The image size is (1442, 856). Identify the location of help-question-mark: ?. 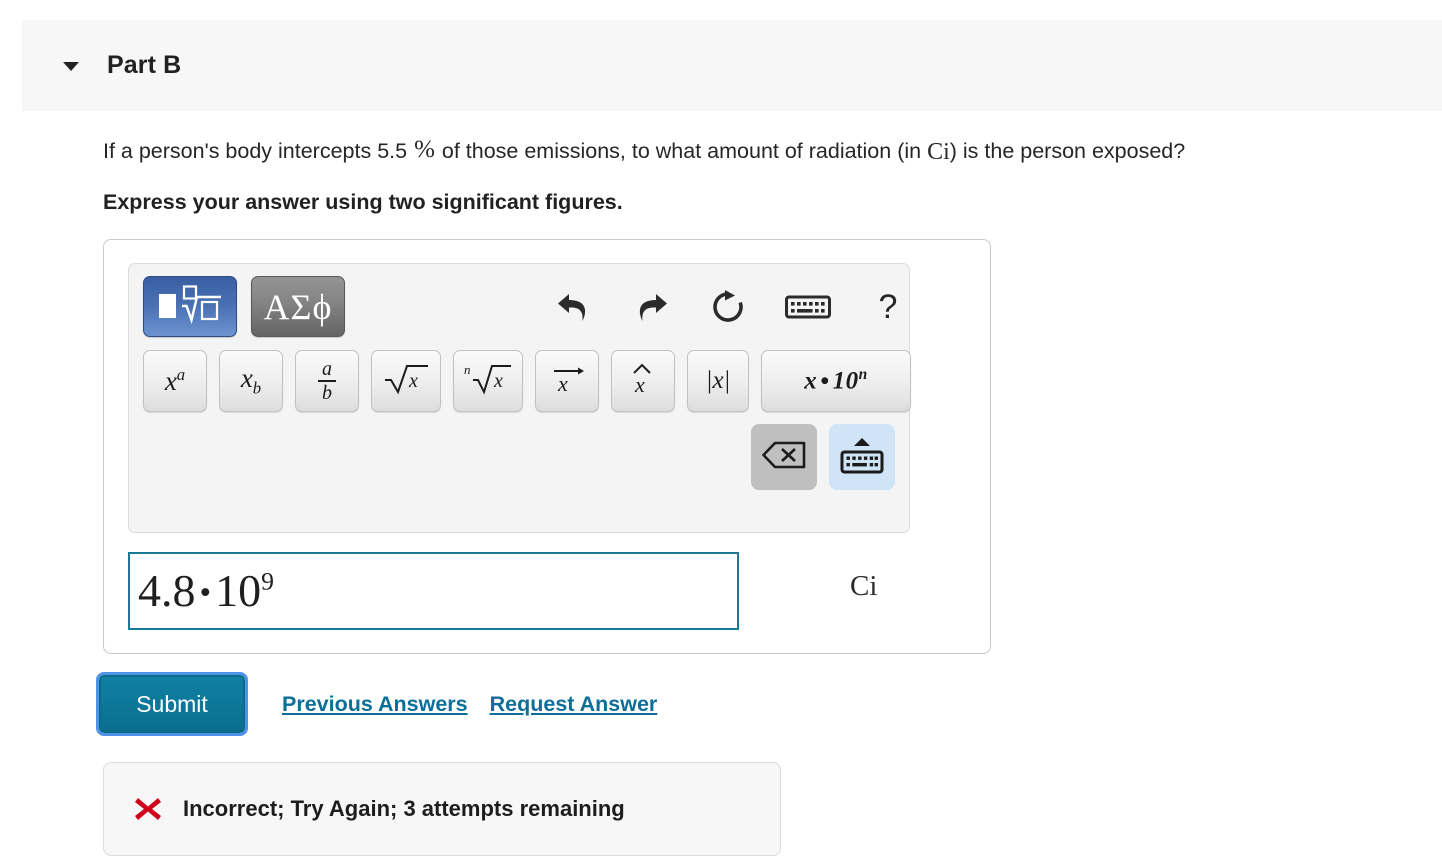
(888, 306).